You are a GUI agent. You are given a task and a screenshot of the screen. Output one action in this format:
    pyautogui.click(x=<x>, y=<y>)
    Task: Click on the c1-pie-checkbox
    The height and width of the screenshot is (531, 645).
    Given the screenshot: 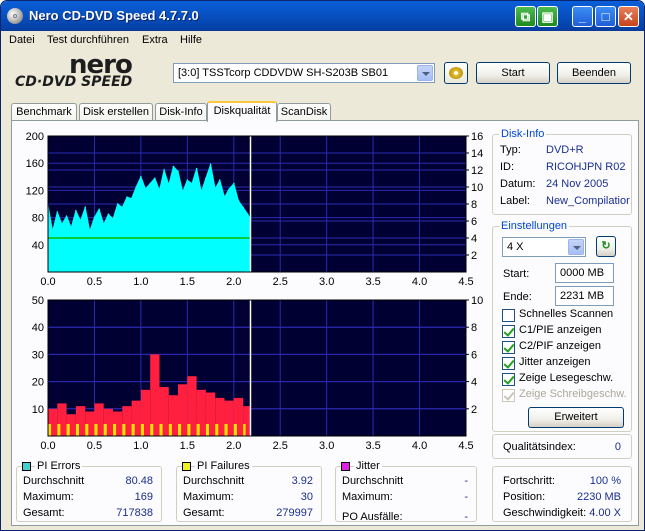 What is the action you would take?
    pyautogui.click(x=508, y=331)
    